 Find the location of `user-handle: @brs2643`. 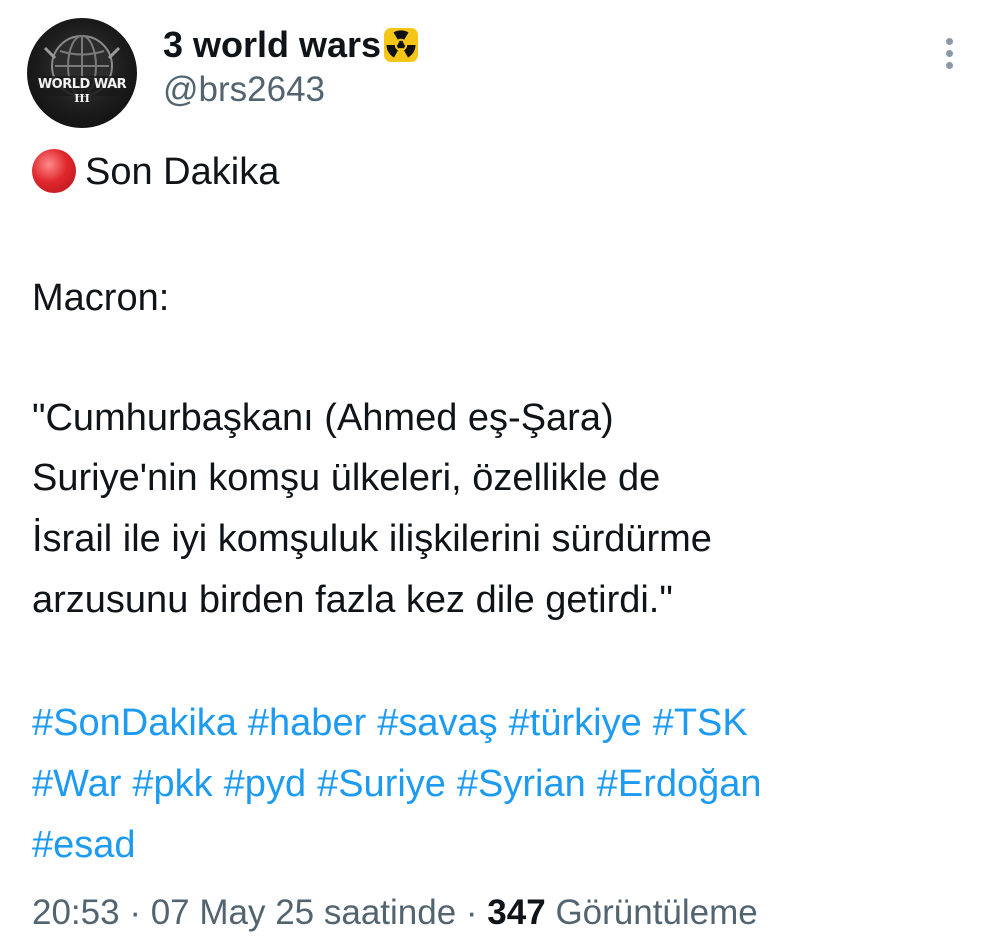

user-handle: @brs2643 is located at coordinates (244, 90).